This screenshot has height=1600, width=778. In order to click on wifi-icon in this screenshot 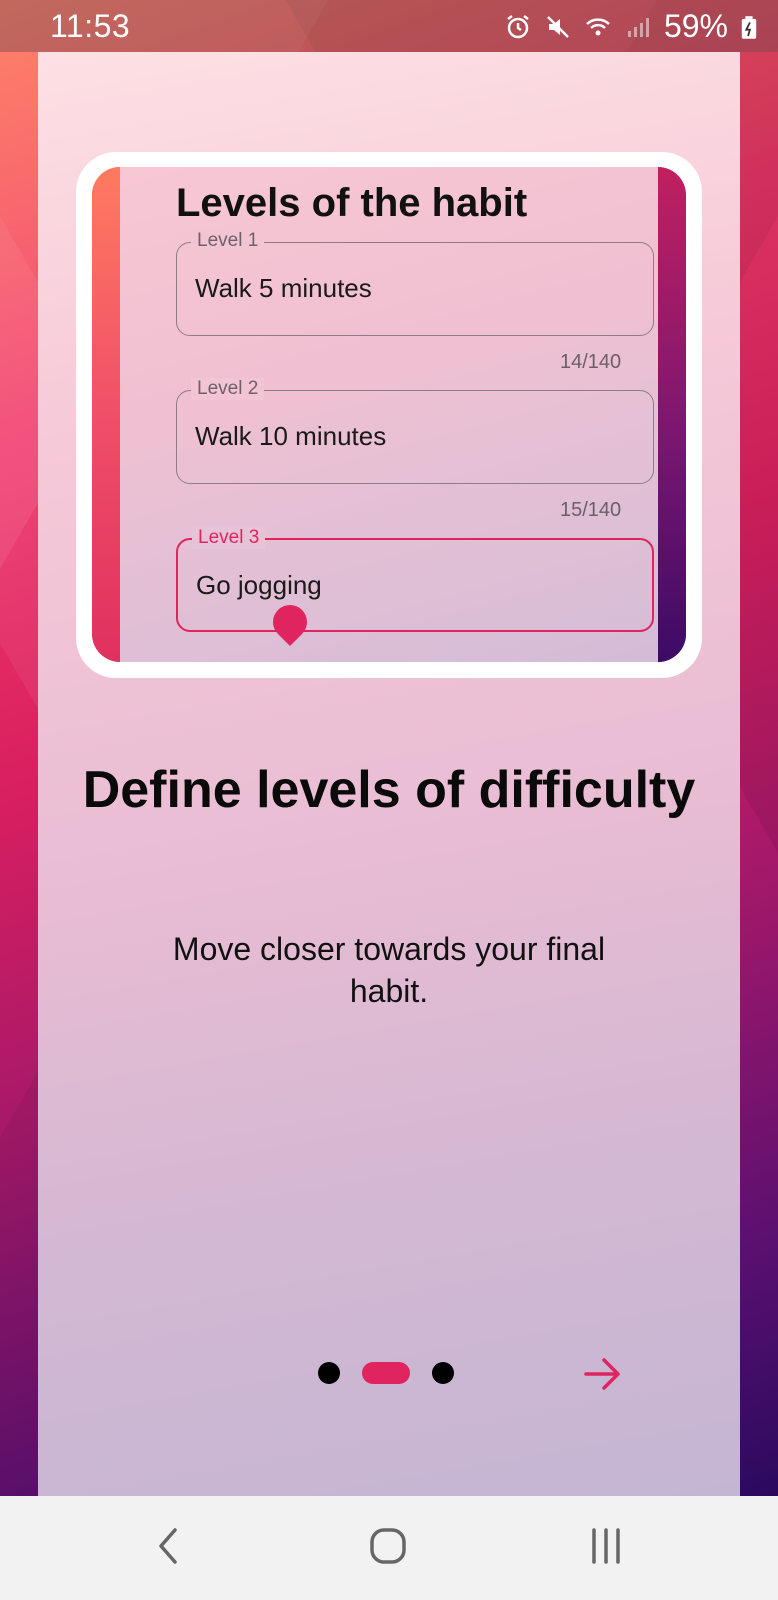, I will do `click(598, 26)`.